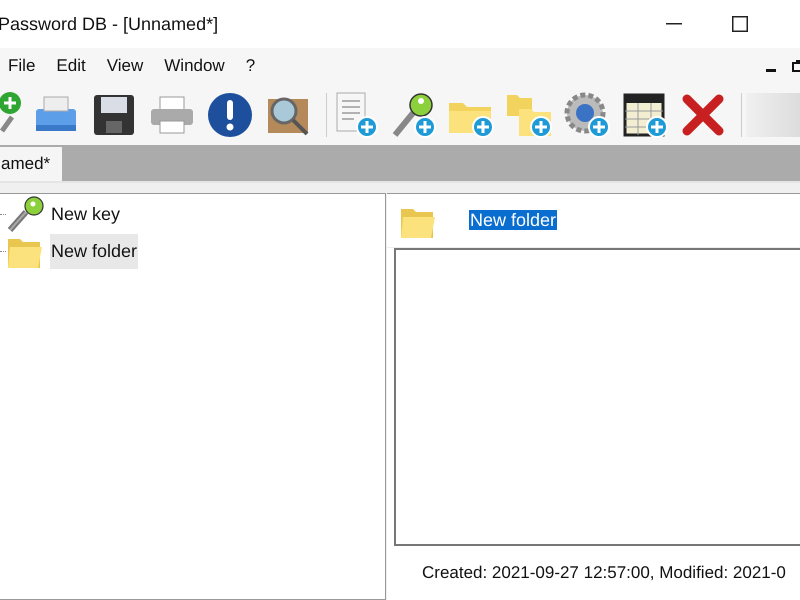 This screenshot has width=800, height=600. I want to click on tree-item: New folder, so click(94, 251).